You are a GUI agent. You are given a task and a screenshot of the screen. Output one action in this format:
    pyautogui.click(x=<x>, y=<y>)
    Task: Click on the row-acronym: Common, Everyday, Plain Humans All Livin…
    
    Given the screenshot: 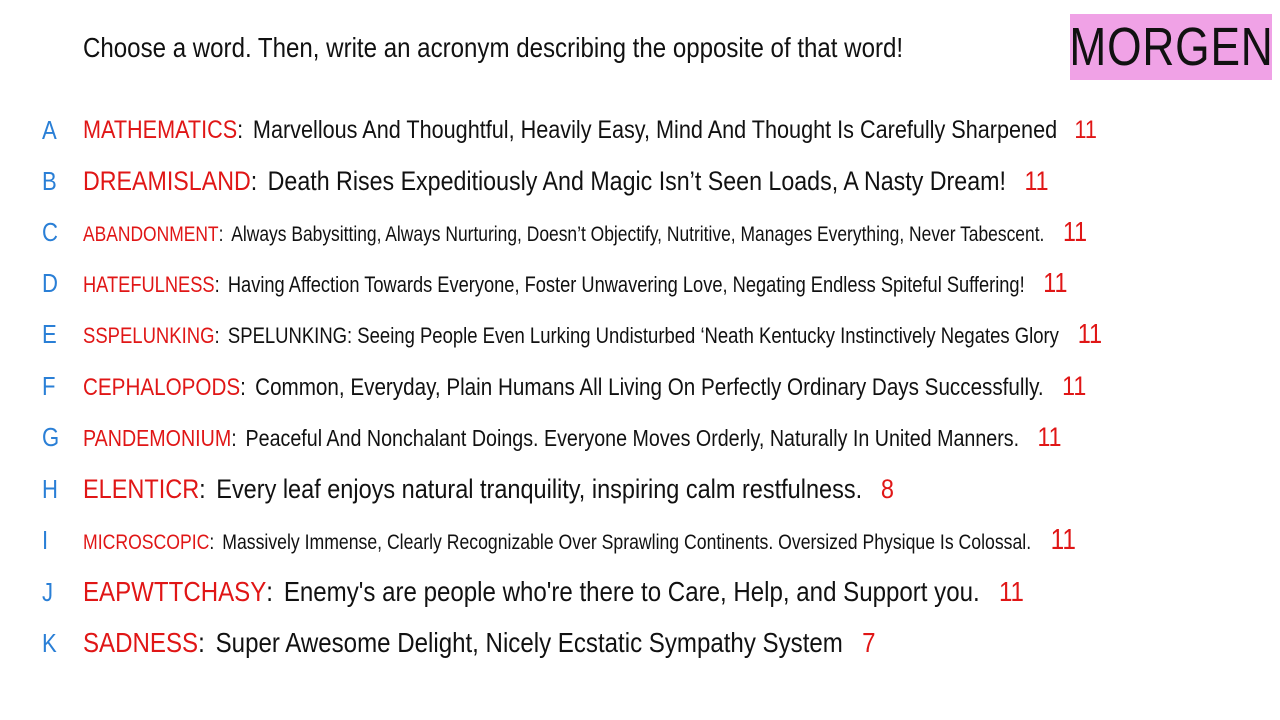 What is the action you would take?
    pyautogui.click(x=649, y=387)
    